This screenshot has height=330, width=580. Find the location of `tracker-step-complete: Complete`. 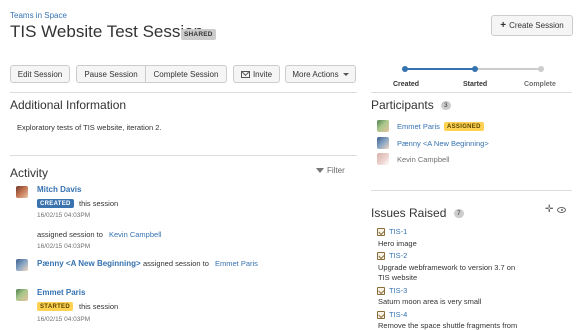

tracker-step-complete: Complete is located at coordinates (540, 84).